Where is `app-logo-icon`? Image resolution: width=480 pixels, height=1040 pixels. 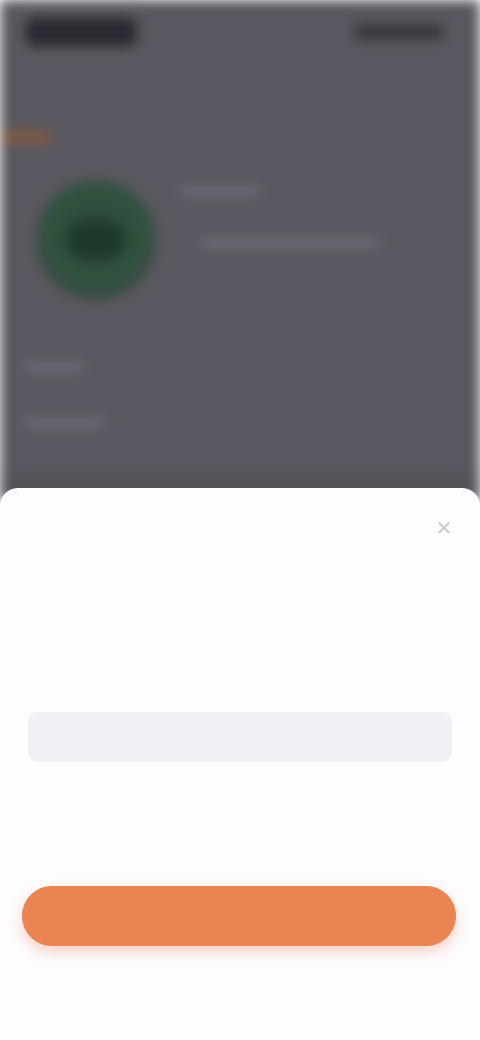 app-logo-icon is located at coordinates (96, 240).